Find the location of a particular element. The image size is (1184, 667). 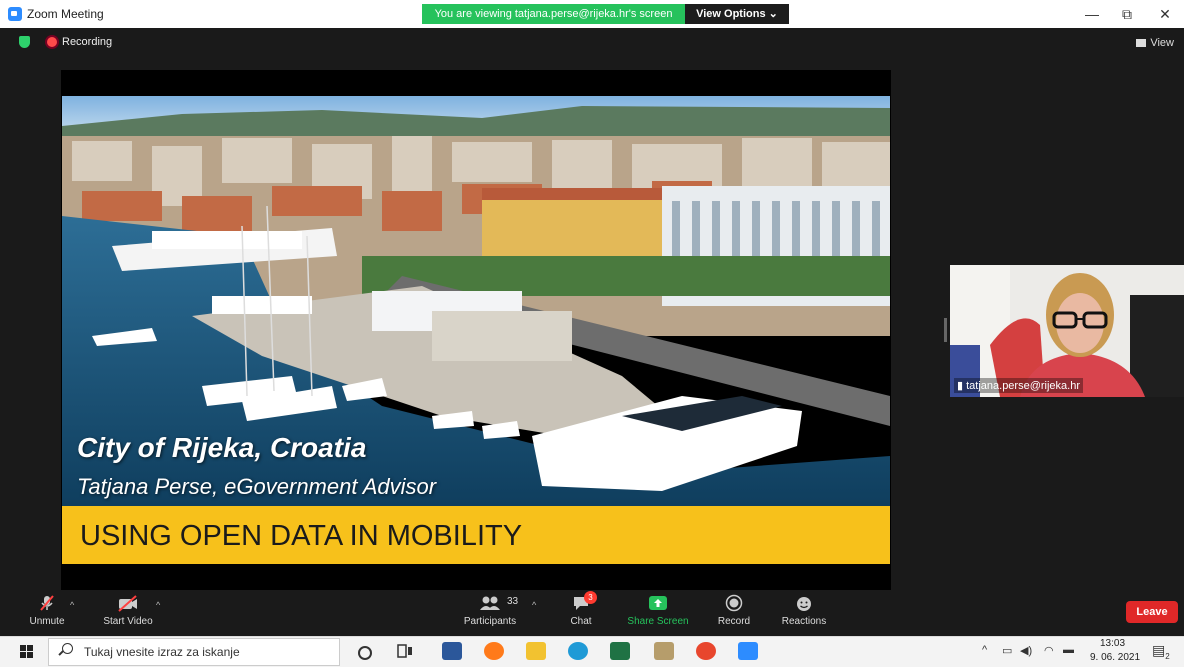

browser-app-icon is located at coordinates (706, 651).